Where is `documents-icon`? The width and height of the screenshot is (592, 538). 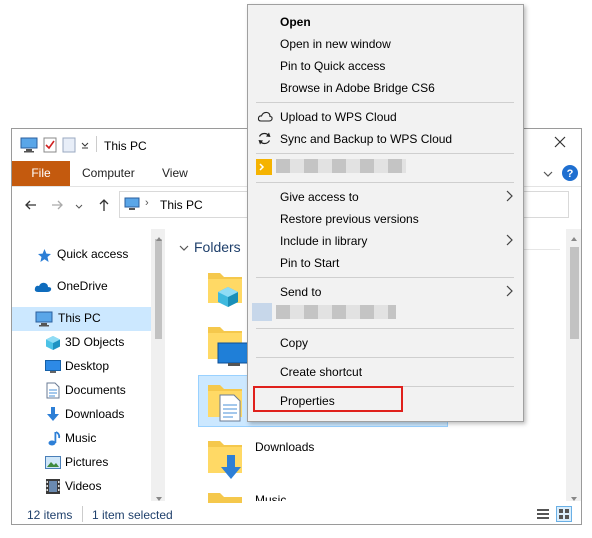
documents-icon is located at coordinates (53, 392).